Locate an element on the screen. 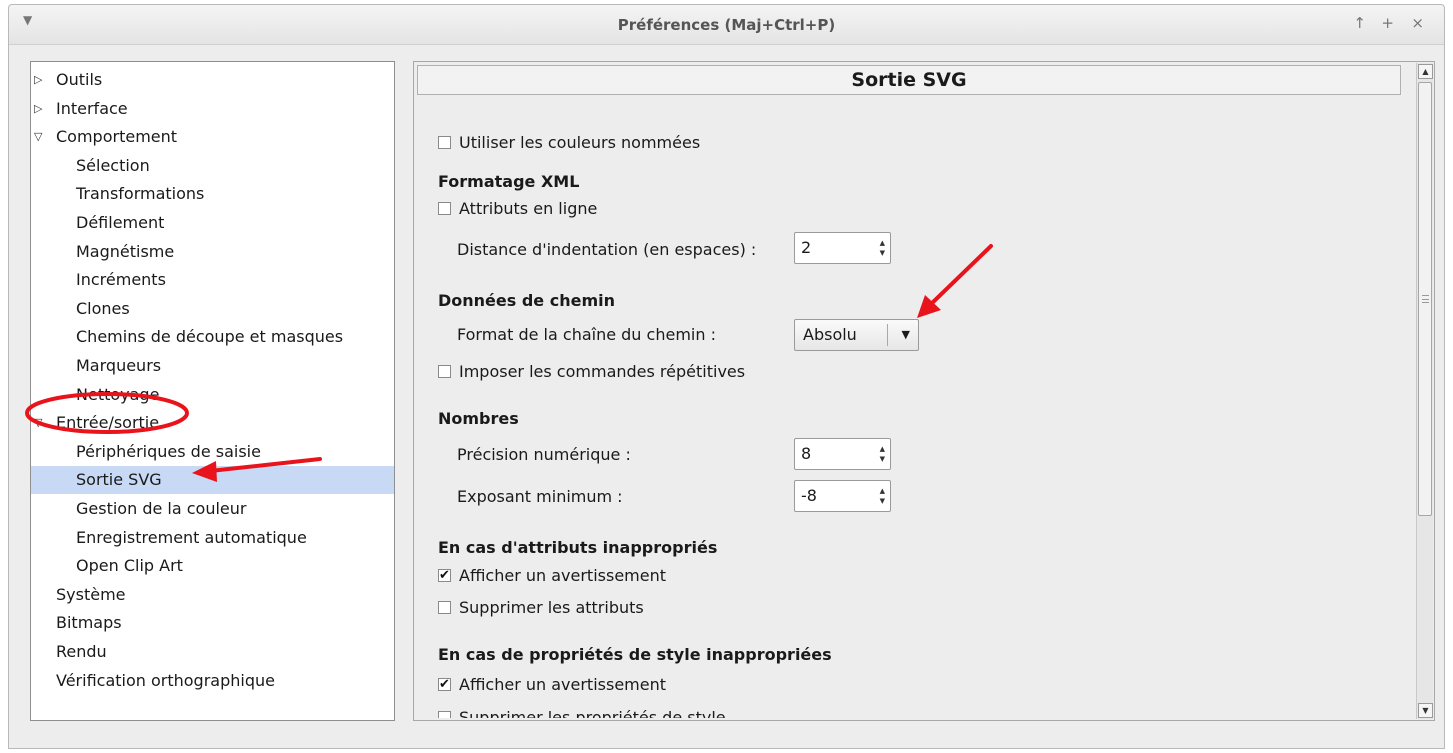 This screenshot has width=1453, height=753. window-title: Préférences (Maj+Ctrl+P) is located at coordinates (726, 25).